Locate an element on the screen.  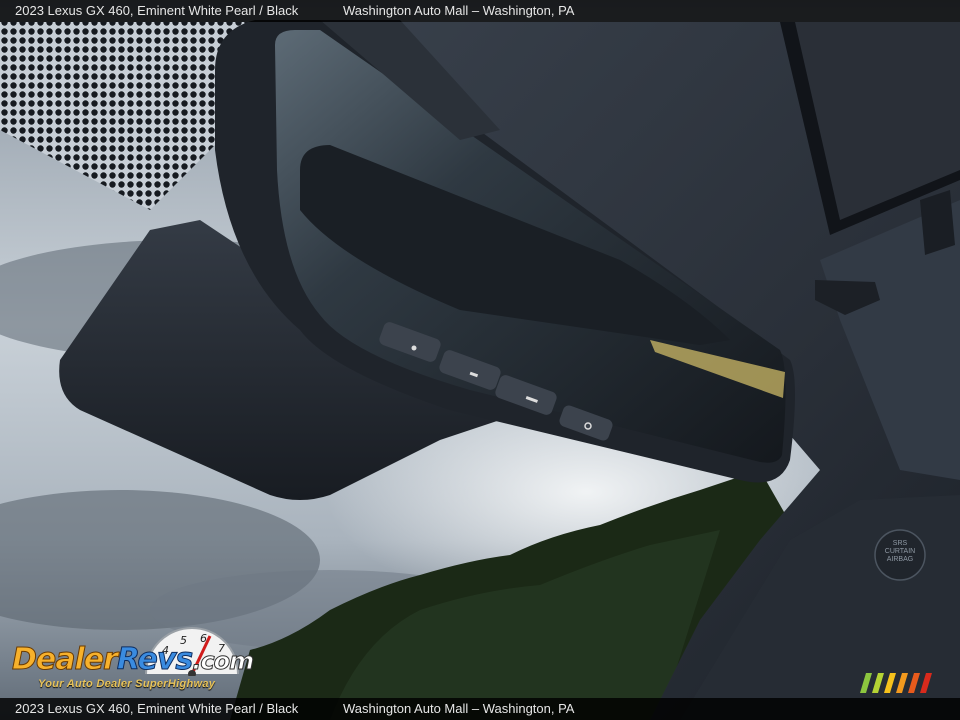
stripes-logo-icon is located at coordinates (896, 683).